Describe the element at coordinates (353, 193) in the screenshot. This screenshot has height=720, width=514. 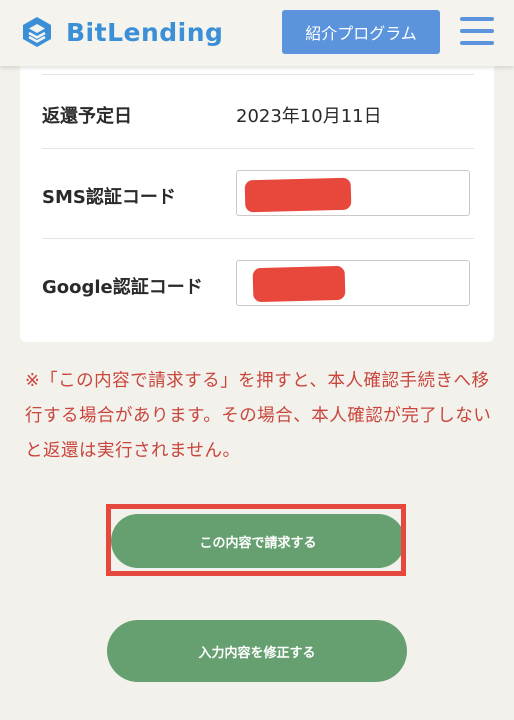
I see `sms-code-input` at that location.